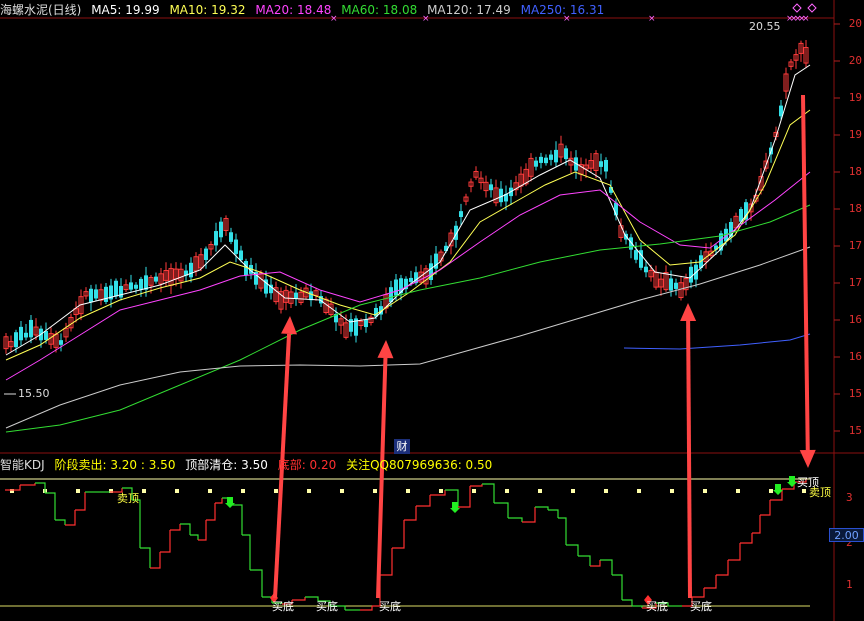 The height and width of the screenshot is (621, 864). What do you see at coordinates (41, 10) in the screenshot?
I see `stock-title: 海螺水泥(日线)` at bounding box center [41, 10].